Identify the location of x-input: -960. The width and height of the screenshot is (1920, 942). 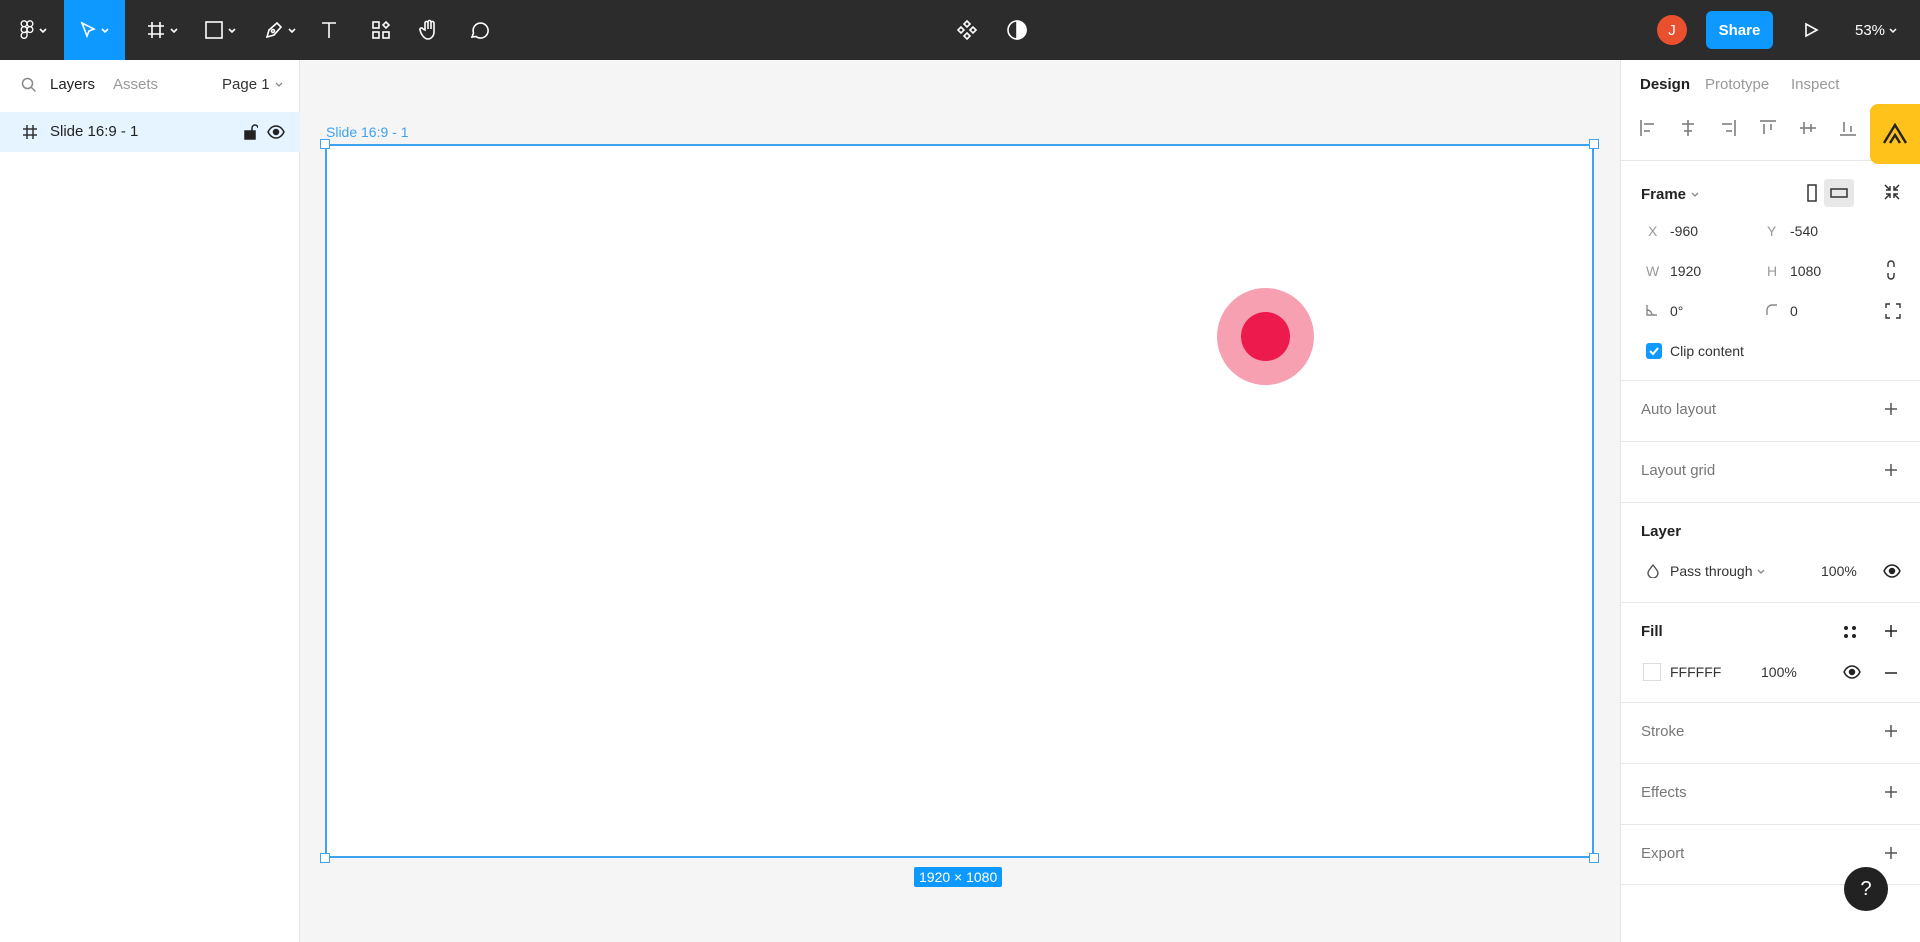
(1684, 231).